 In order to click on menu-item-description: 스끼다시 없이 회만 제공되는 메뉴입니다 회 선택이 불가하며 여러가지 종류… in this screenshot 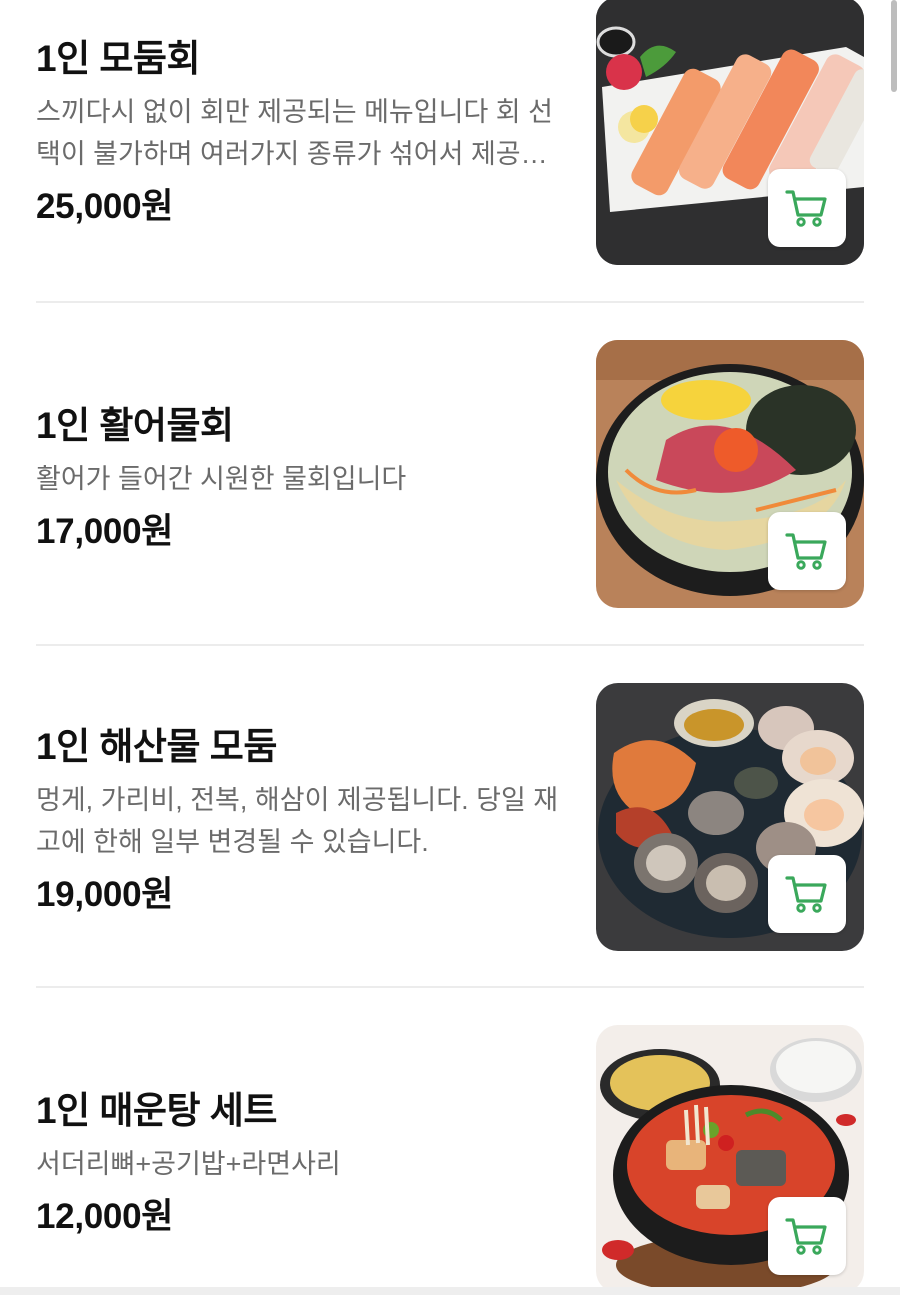, I will do `click(294, 133)`.